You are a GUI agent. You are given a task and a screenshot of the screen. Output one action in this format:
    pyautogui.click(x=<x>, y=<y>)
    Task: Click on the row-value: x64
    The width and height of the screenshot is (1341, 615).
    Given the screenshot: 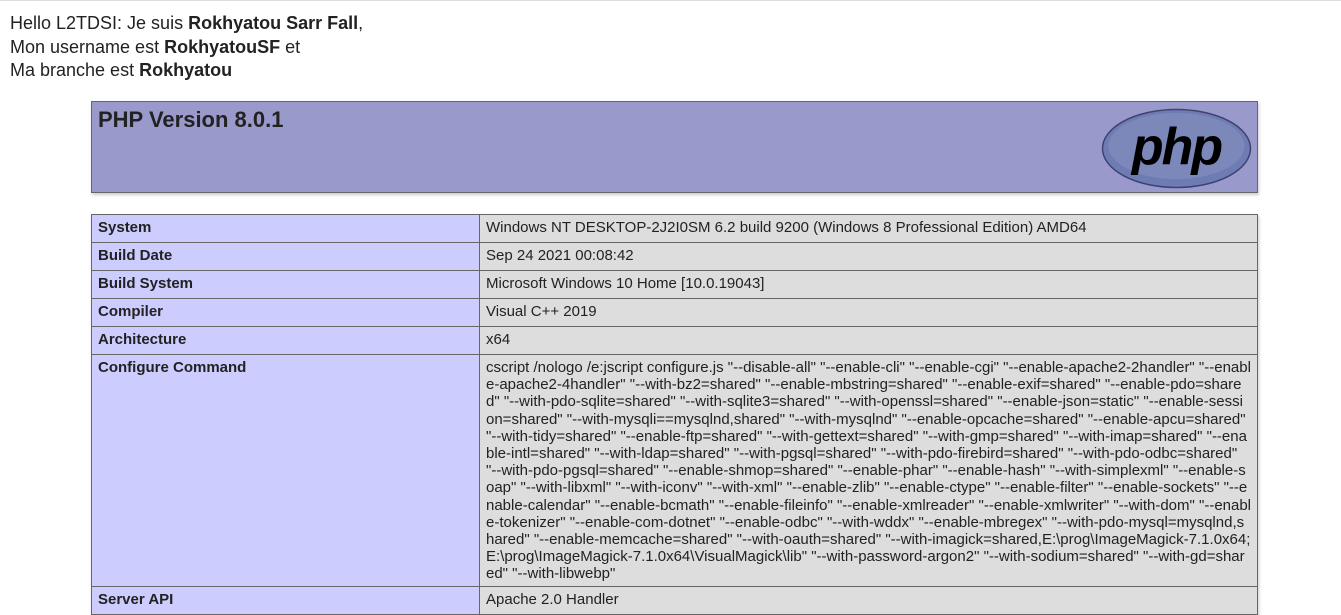 What is the action you would take?
    pyautogui.click(x=868, y=340)
    